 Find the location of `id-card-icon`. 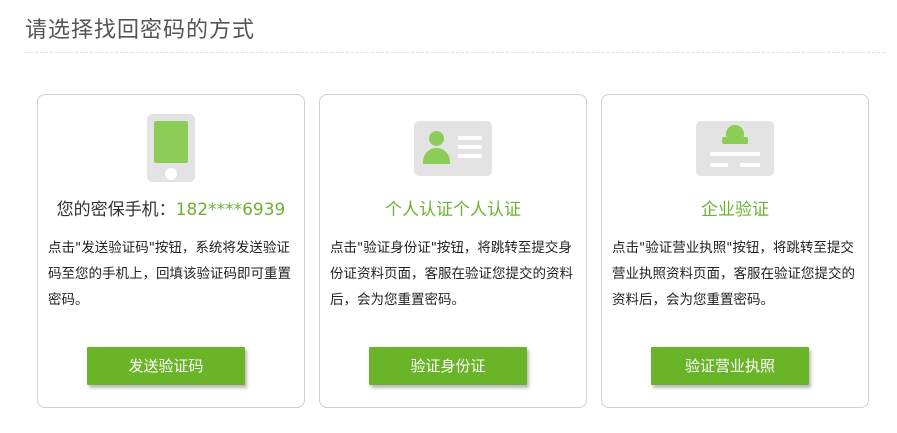

id-card-icon is located at coordinates (453, 148).